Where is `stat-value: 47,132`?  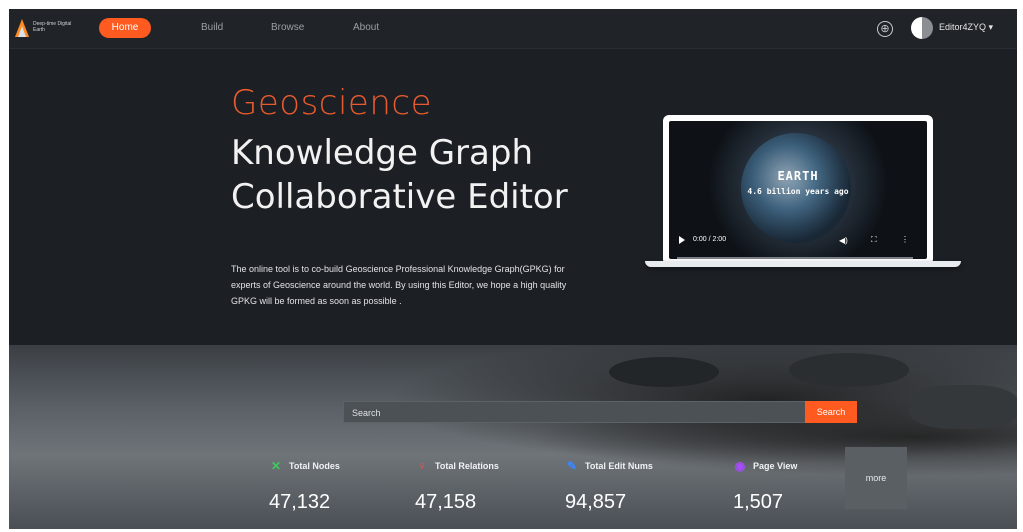 stat-value: 47,132 is located at coordinates (300, 502).